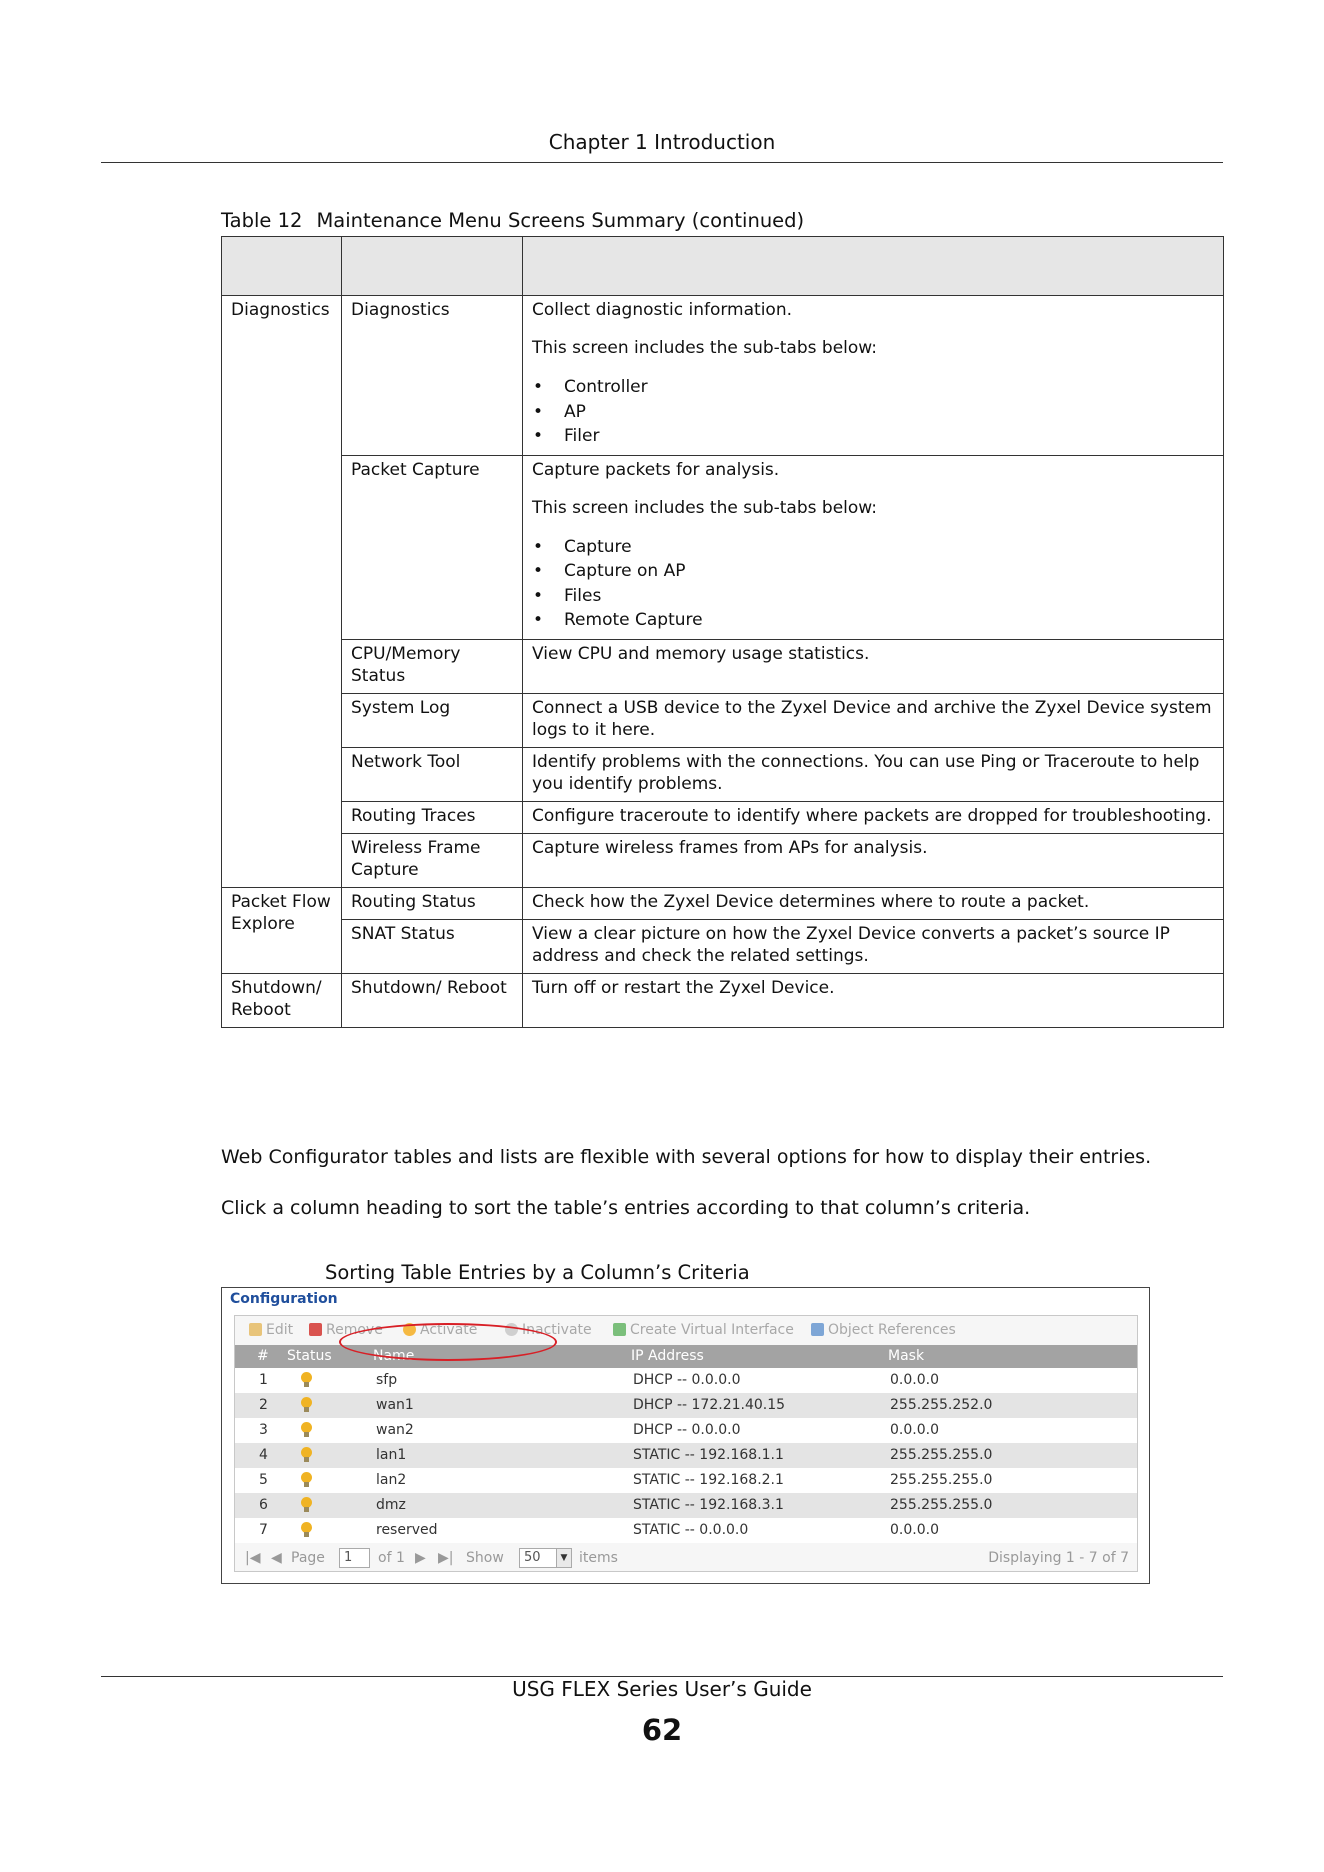 The height and width of the screenshot is (1872, 1324). I want to click on row-ip-address: STATIC -- 0.0.0.0, so click(691, 1530).